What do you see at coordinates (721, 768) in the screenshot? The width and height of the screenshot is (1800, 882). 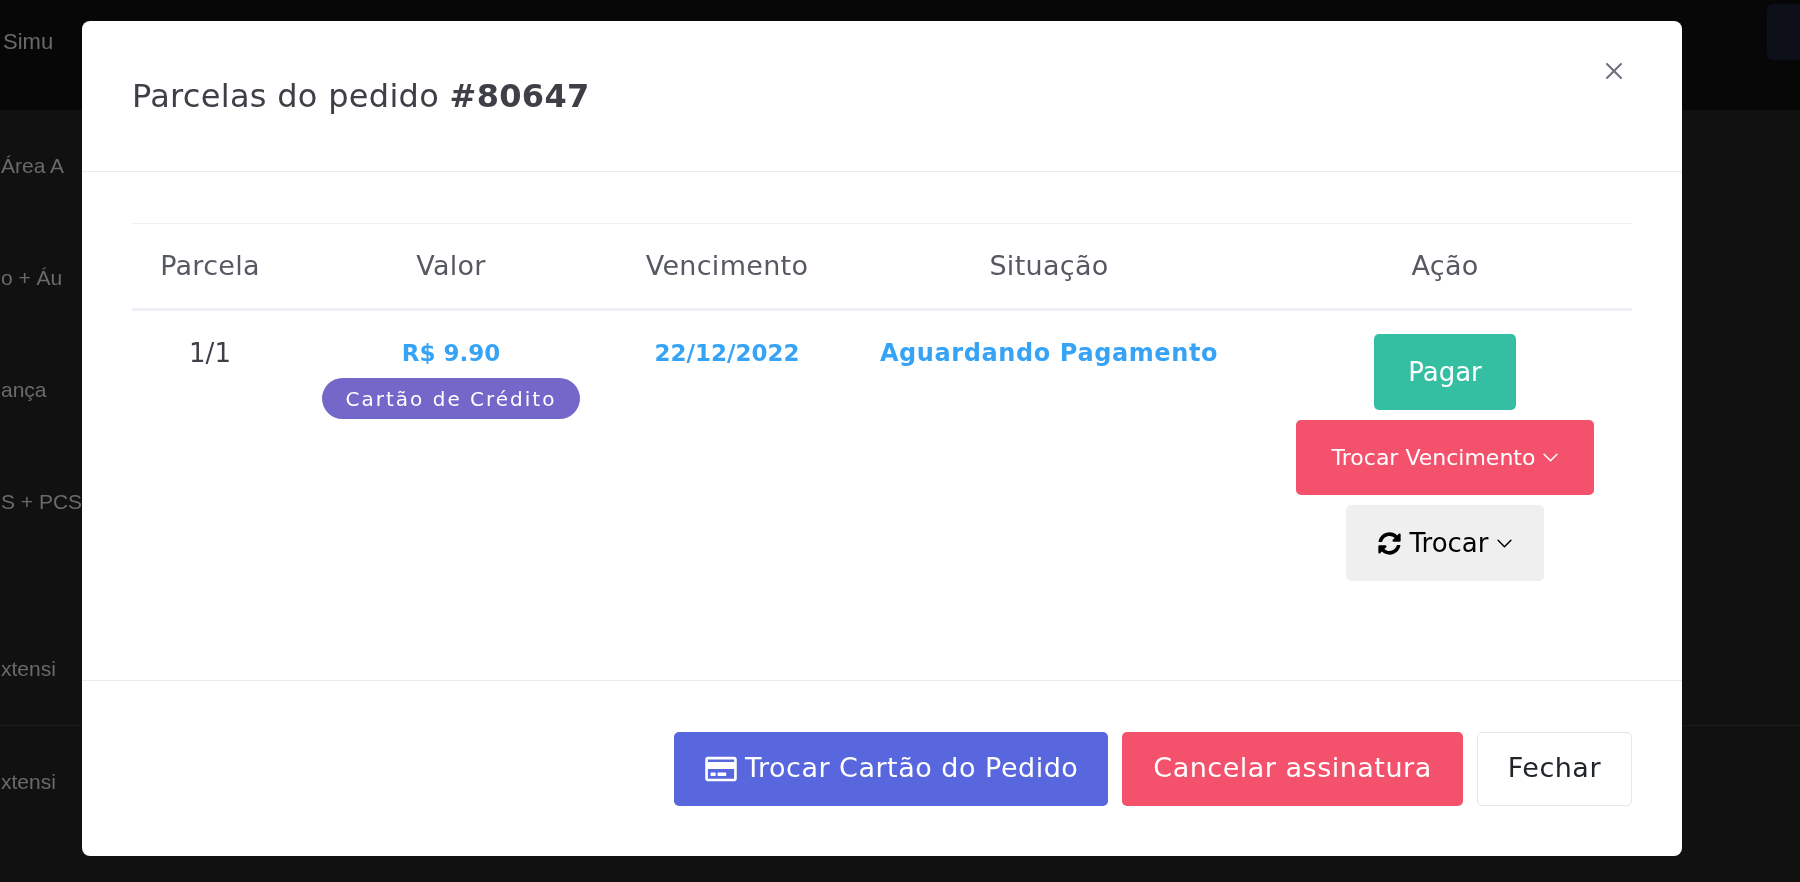 I see `credit-card-icon` at bounding box center [721, 768].